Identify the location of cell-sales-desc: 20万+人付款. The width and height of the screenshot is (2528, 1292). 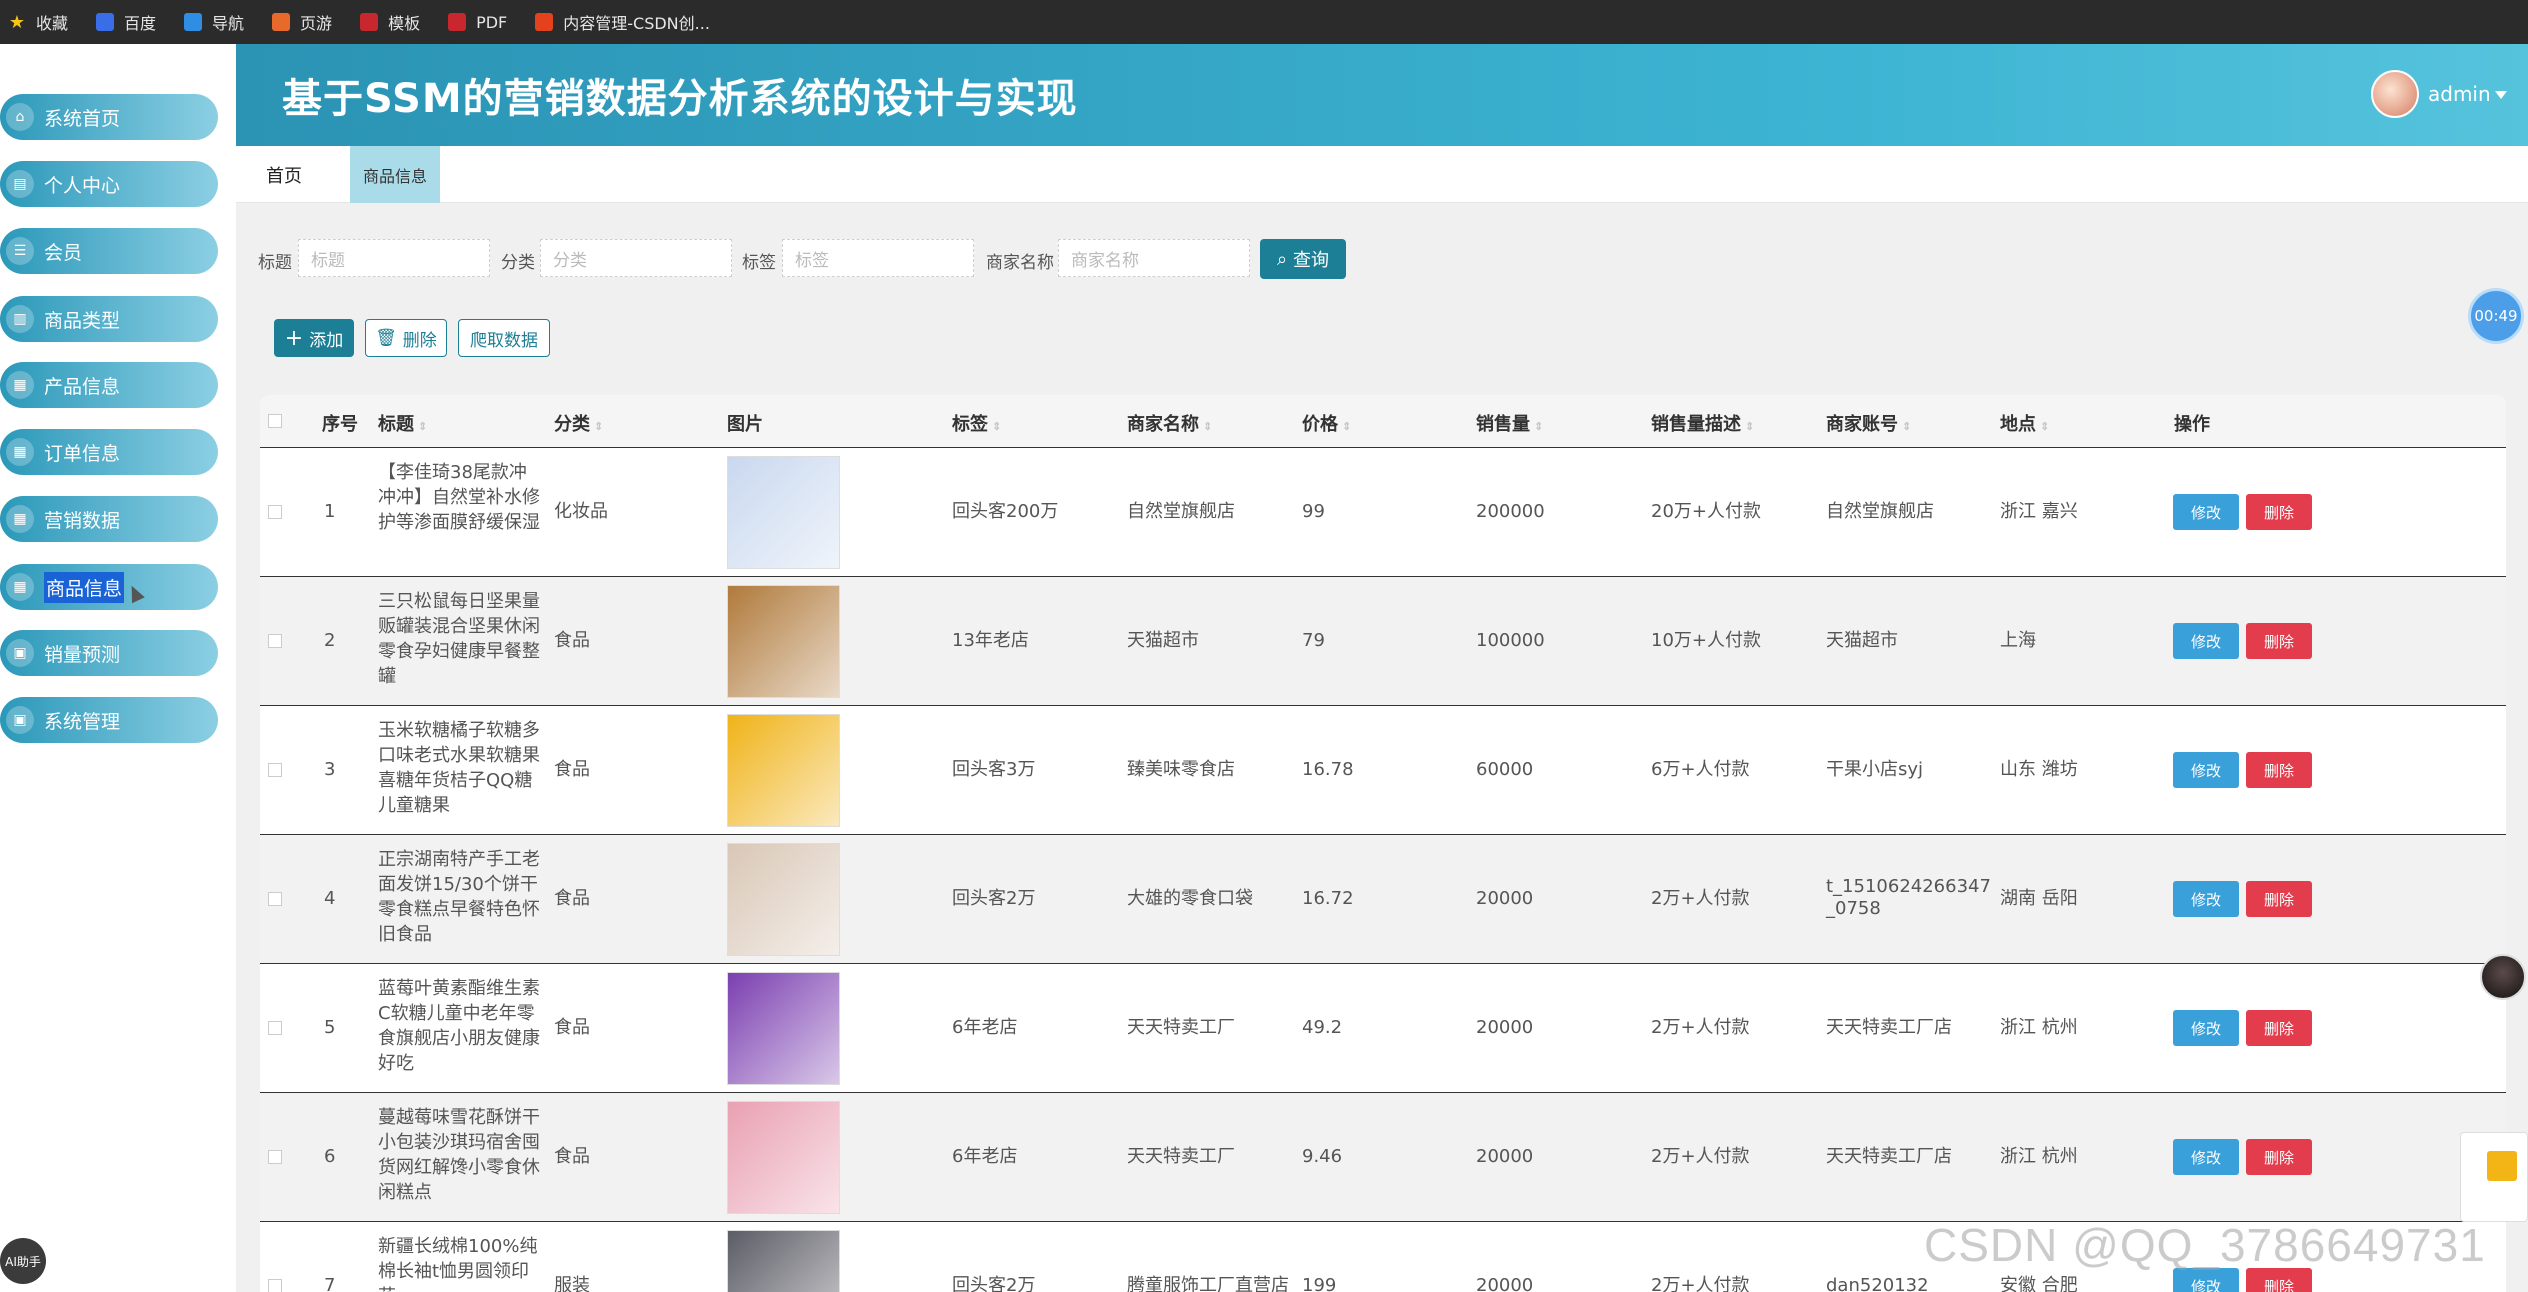
(1706, 511).